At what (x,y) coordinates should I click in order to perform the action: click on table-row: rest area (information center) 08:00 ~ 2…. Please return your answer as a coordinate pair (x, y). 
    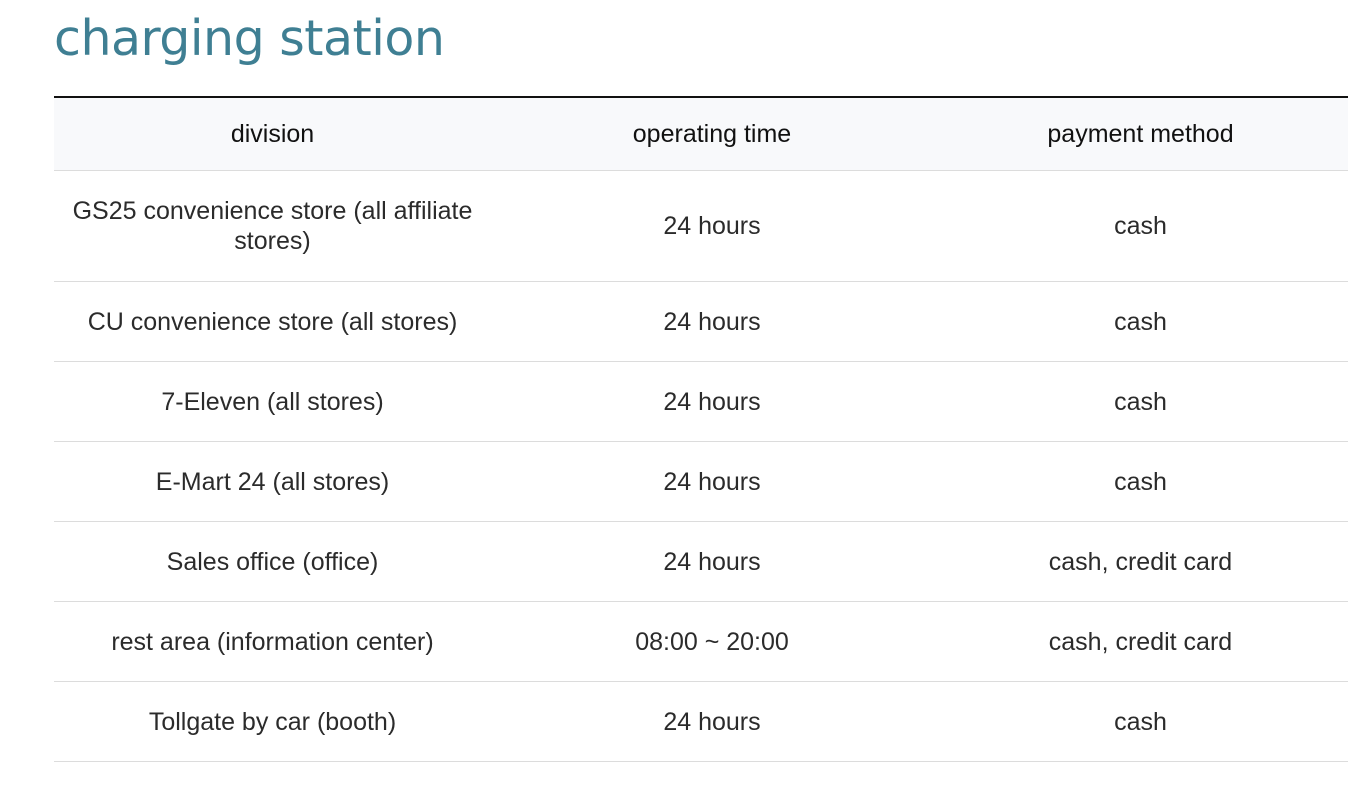
    Looking at the image, I should click on (701, 641).